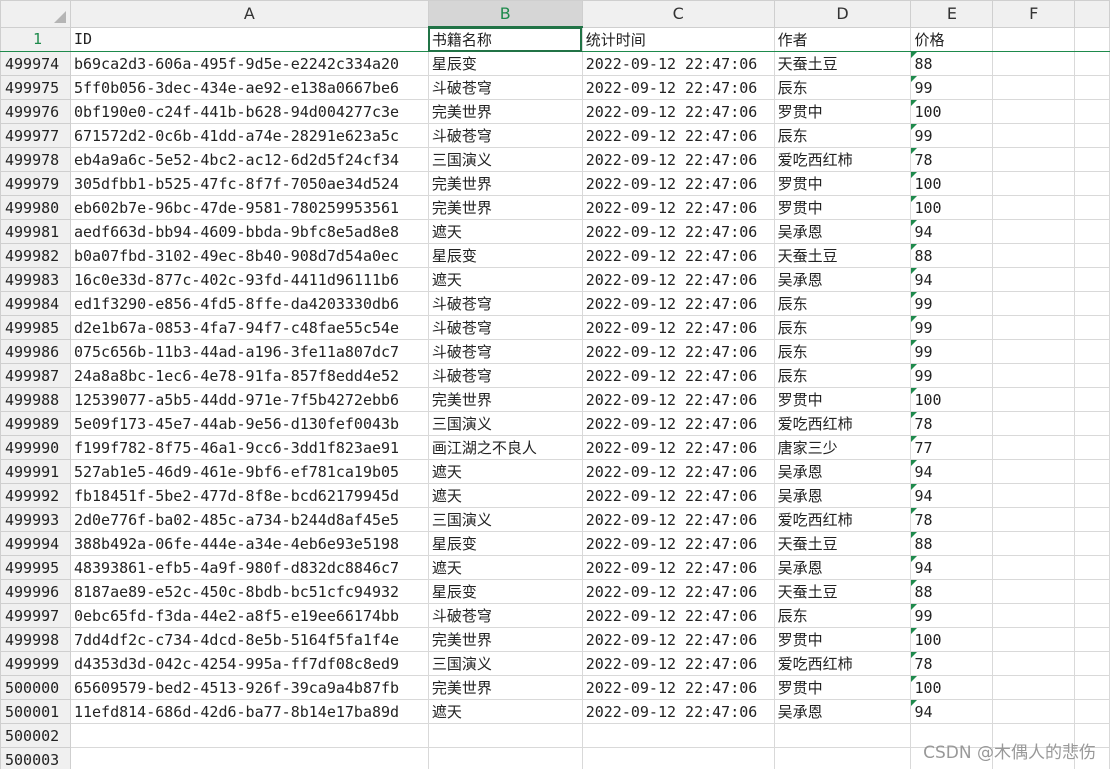  I want to click on row-header: 499988, so click(35, 399).